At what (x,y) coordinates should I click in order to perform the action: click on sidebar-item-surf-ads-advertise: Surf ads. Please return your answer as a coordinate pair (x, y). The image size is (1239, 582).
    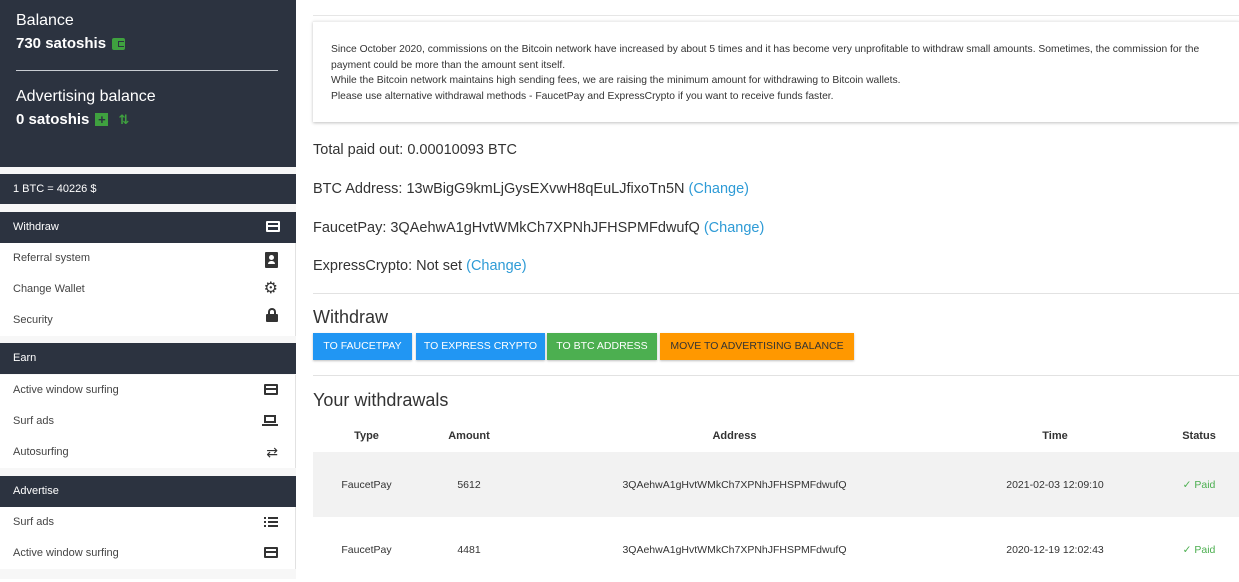
    Looking at the image, I should click on (147, 522).